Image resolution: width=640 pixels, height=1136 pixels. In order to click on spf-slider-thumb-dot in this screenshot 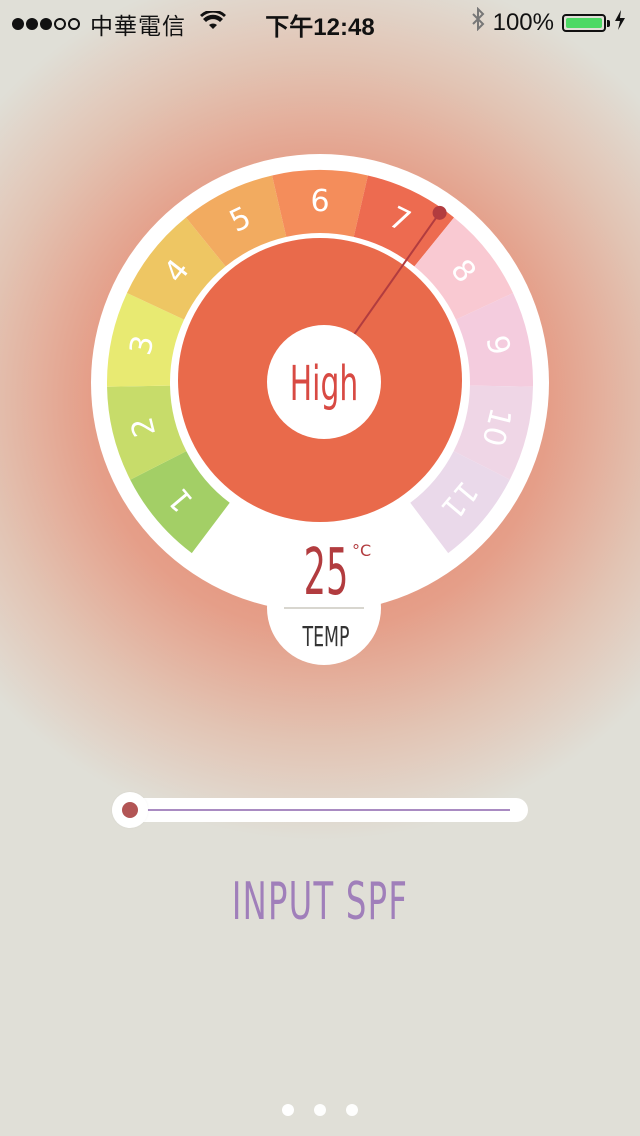, I will do `click(130, 810)`.